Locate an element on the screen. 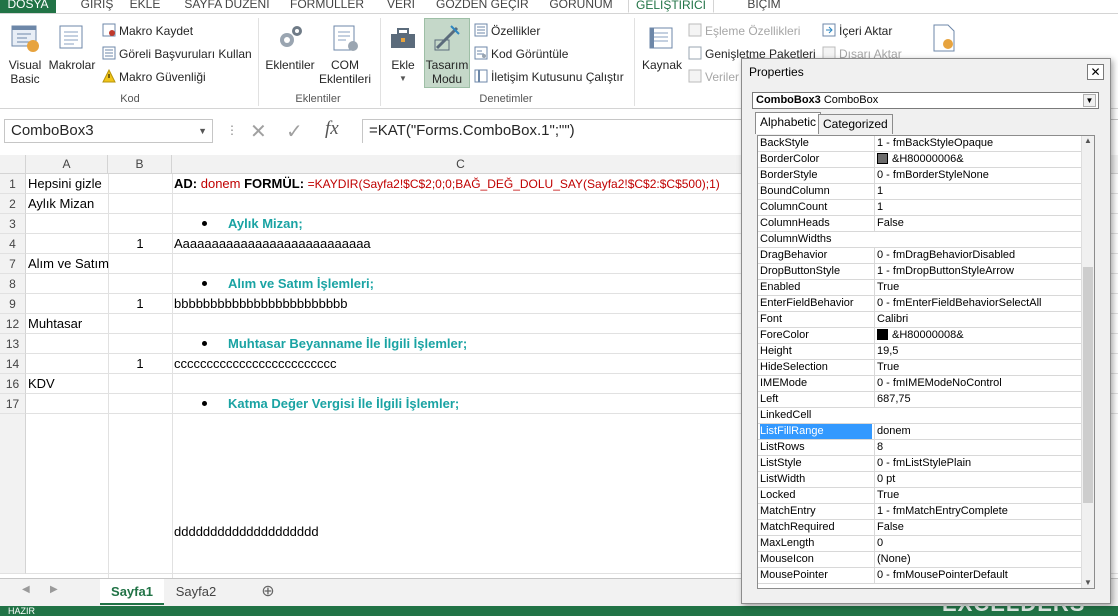 This screenshot has height=616, width=1118. tab-gorunum: GÖRÜNÜM is located at coordinates (581, 6).